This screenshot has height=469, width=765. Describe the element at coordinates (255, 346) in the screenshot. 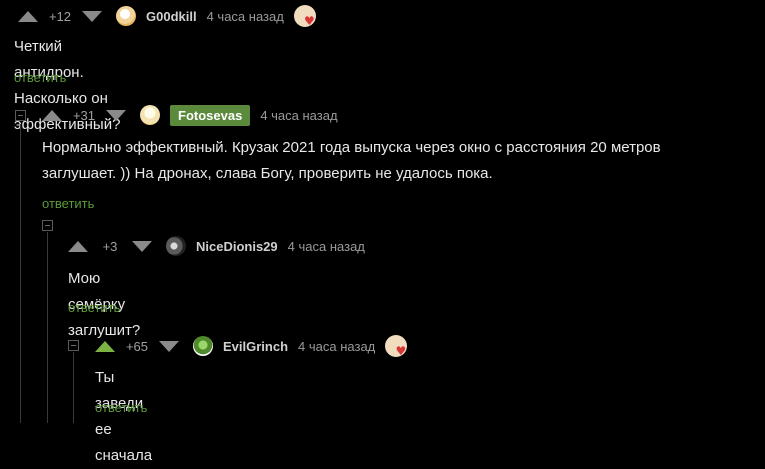

I see `username: EvilGrinch` at that location.